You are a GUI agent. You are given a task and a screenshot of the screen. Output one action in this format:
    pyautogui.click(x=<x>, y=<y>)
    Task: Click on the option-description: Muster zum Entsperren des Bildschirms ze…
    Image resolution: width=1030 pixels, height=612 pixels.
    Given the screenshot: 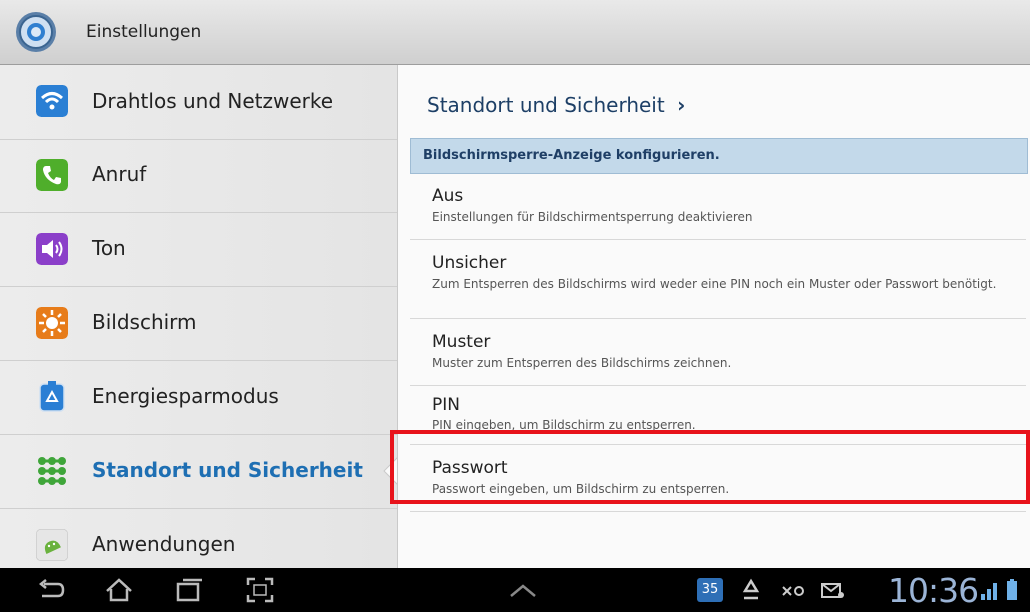 What is the action you would take?
    pyautogui.click(x=582, y=363)
    